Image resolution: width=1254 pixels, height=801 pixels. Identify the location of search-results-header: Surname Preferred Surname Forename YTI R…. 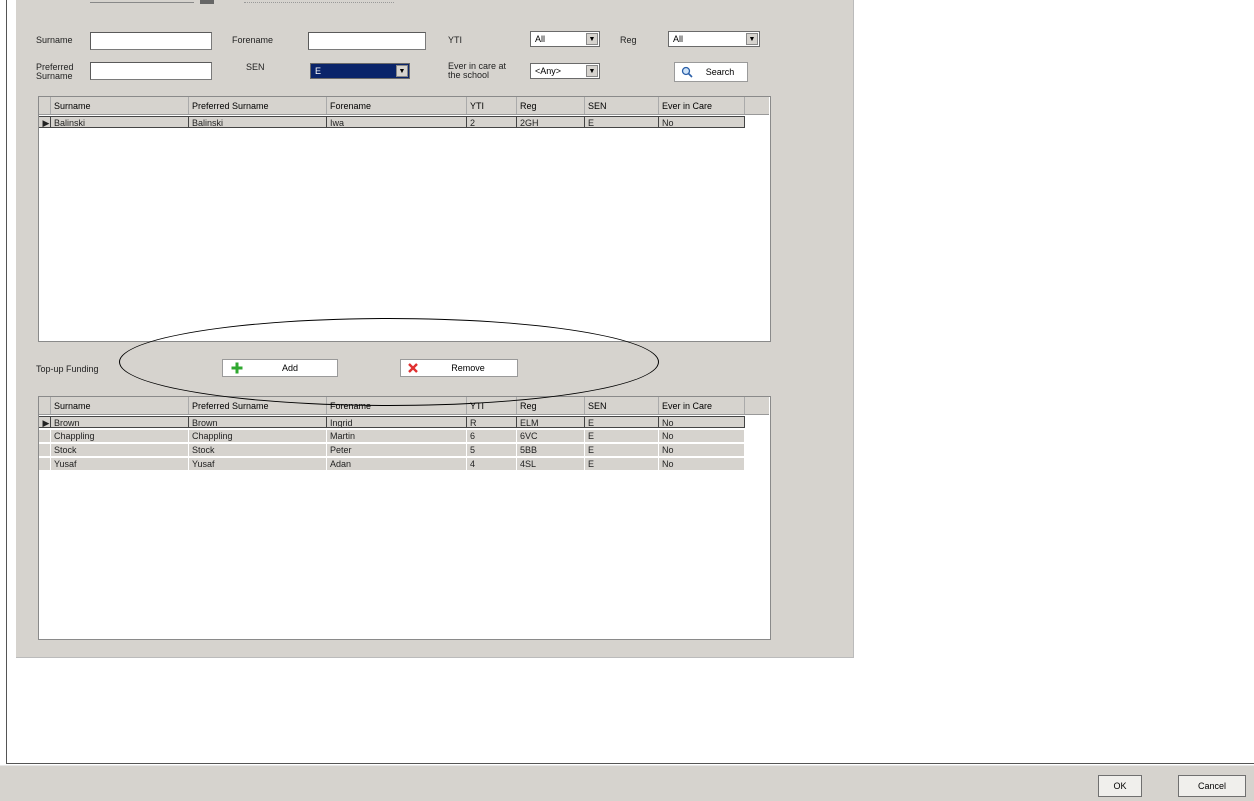
(404, 106).